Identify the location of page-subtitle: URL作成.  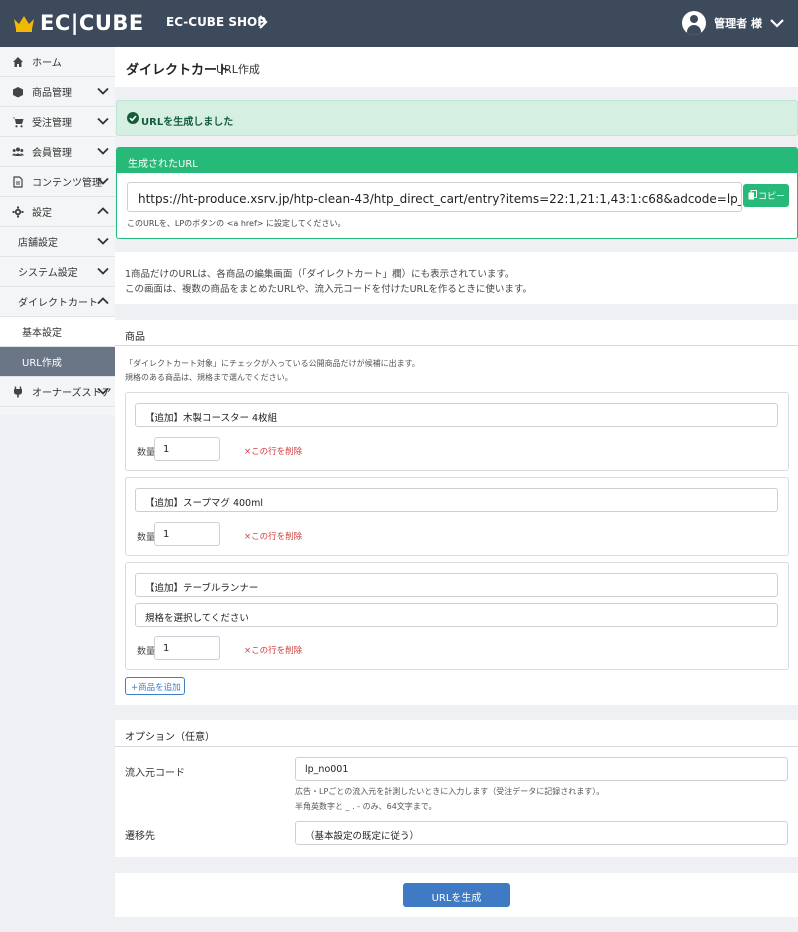
(238, 69).